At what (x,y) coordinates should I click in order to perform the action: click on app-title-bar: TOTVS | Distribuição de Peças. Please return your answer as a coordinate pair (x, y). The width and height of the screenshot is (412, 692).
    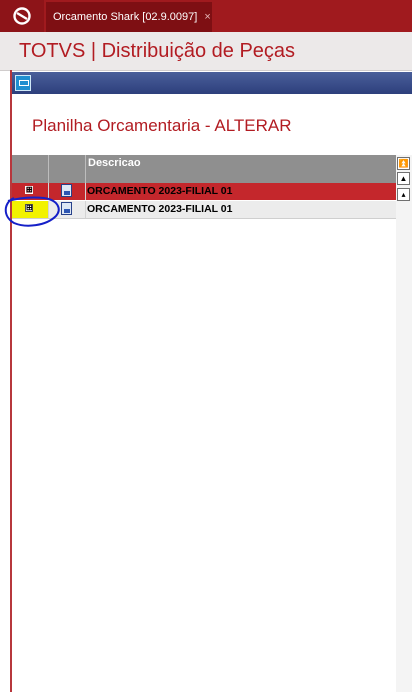
    Looking at the image, I should click on (206, 51).